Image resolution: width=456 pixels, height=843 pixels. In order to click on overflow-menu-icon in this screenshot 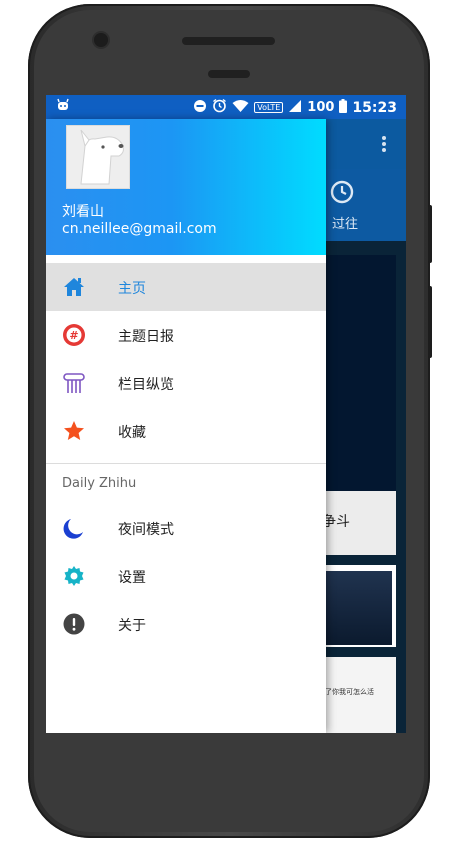, I will do `click(384, 146)`.